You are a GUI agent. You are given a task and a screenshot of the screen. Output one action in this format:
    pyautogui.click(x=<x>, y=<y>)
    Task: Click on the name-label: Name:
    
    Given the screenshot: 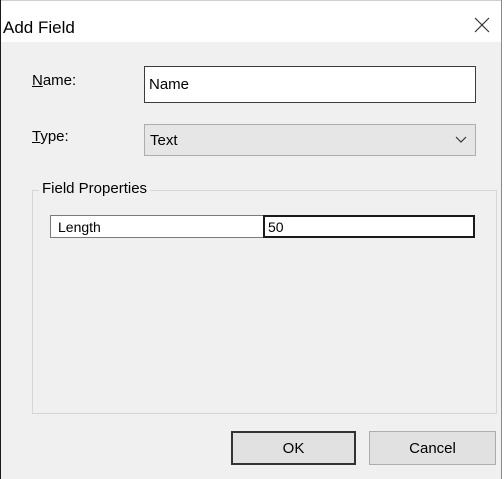 What is the action you would take?
    pyautogui.click(x=54, y=80)
    